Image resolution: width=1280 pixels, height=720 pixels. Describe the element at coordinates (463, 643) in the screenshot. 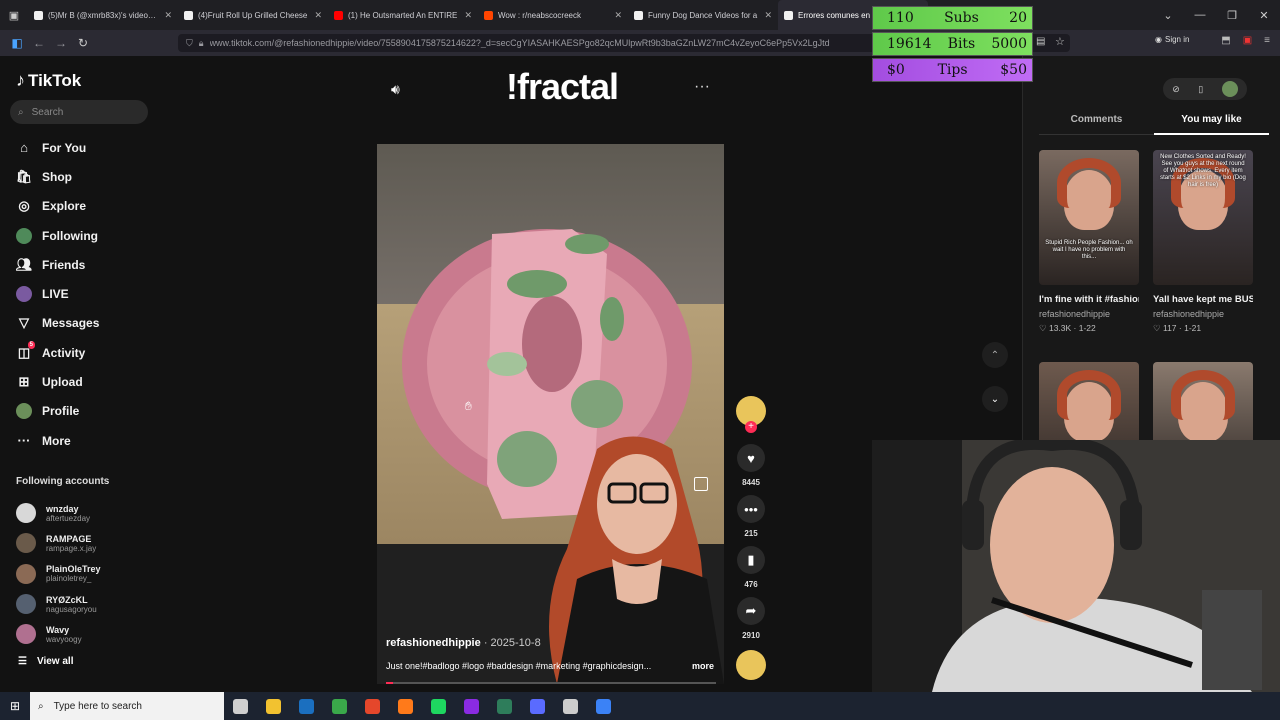

I see `video-author: refashionedhippie · 2025-10-8` at that location.